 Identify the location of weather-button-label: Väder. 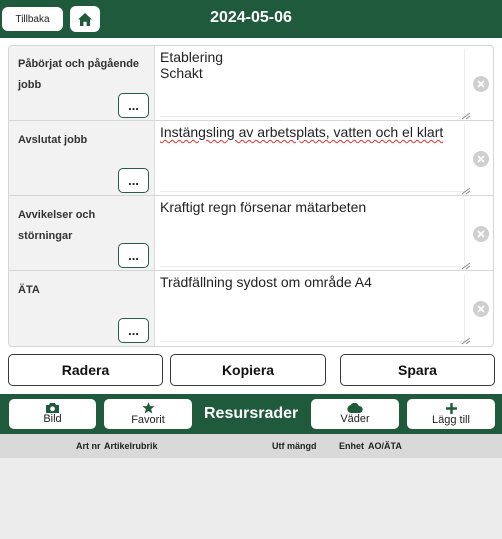
(355, 419).